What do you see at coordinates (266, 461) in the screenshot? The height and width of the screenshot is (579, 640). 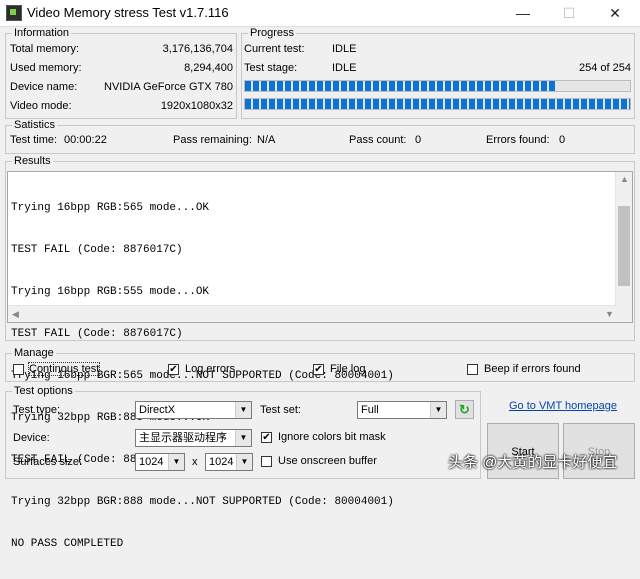 I see `onscreen-buffer-checkbox` at bounding box center [266, 461].